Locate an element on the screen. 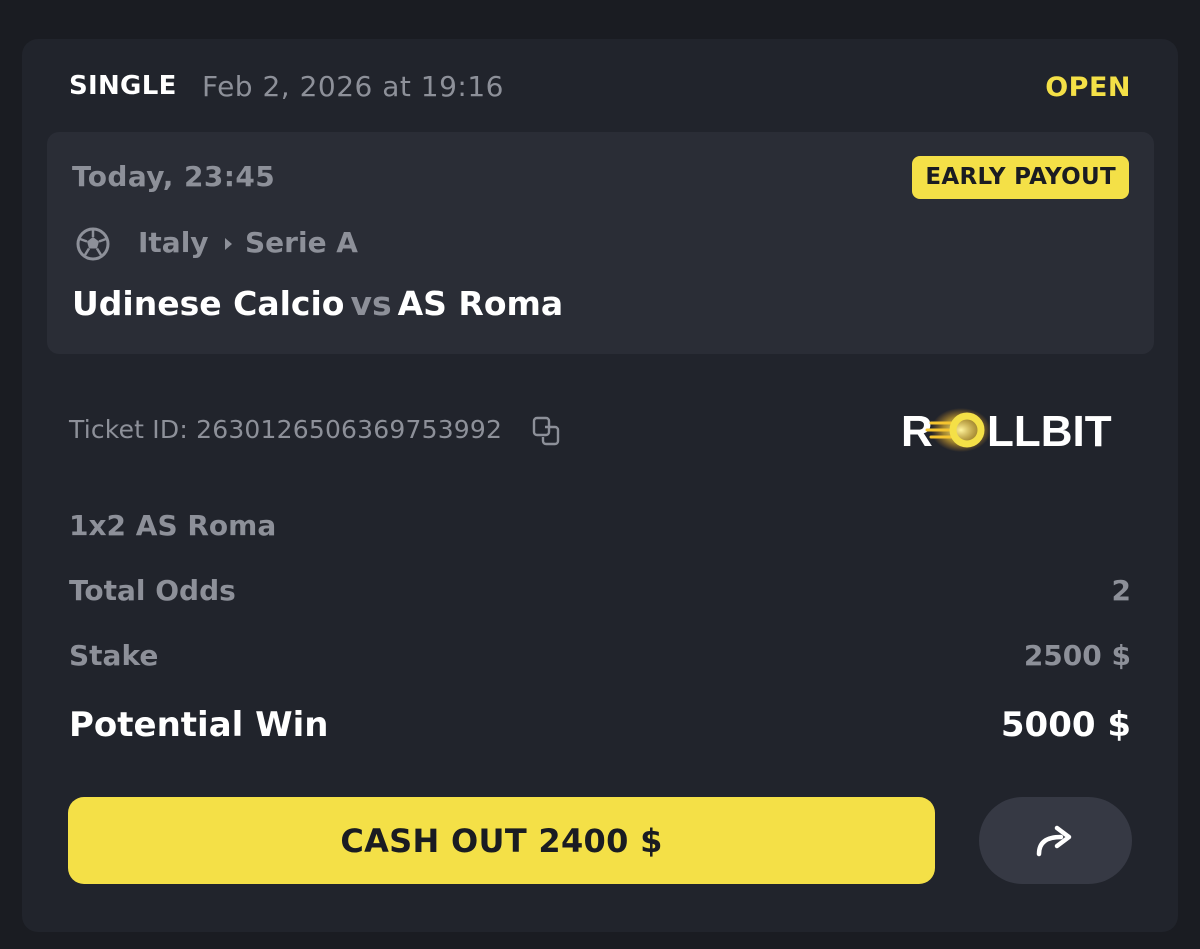 This screenshot has width=1200, height=949. potential-win-label: Potential Win is located at coordinates (199, 725).